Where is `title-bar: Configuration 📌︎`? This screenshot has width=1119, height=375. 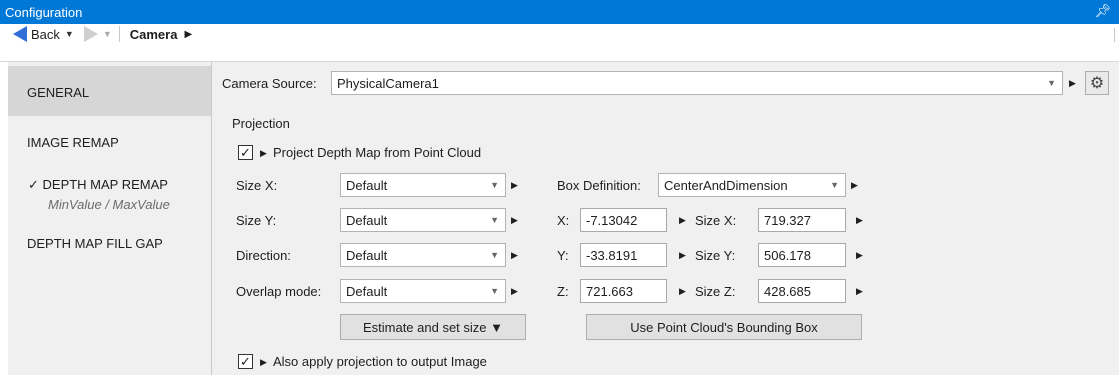
title-bar: Configuration 📌︎ is located at coordinates (559, 12).